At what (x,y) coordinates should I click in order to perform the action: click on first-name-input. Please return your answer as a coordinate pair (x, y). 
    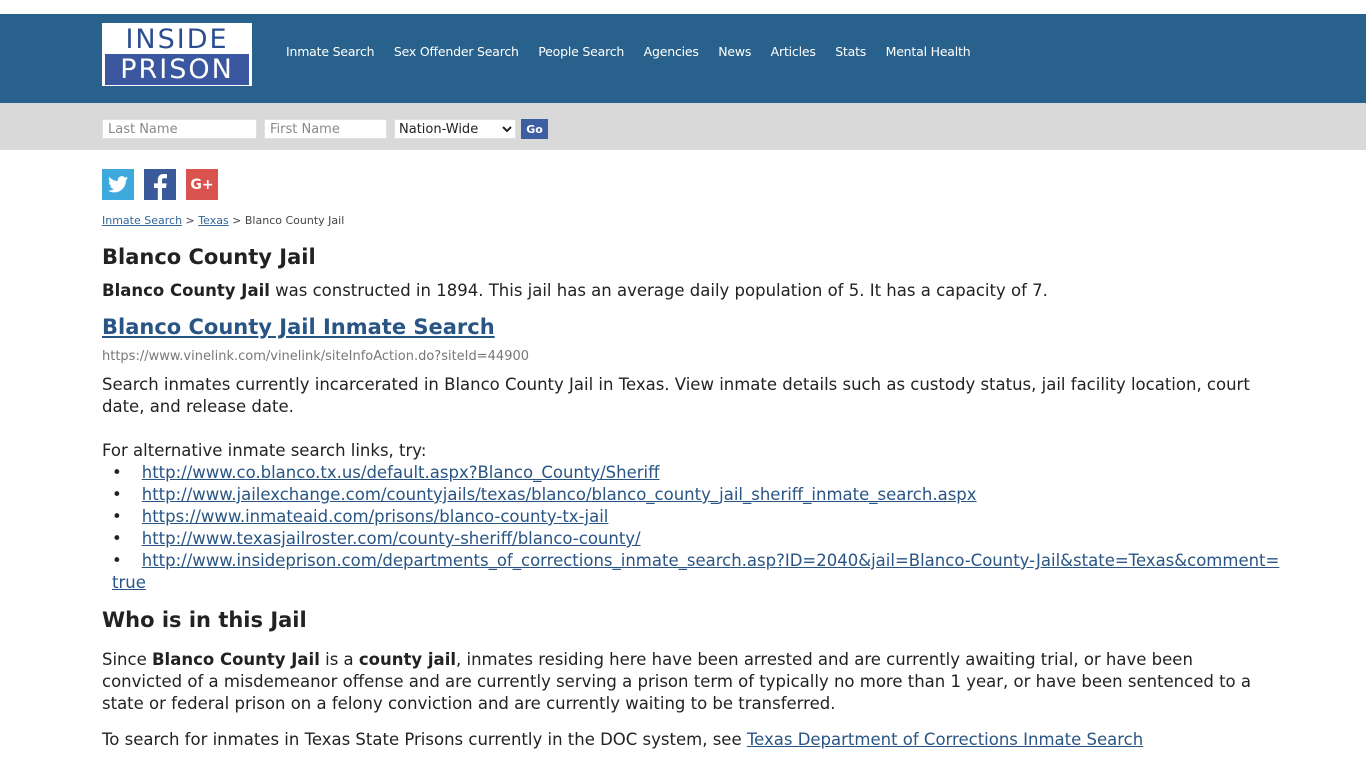
    Looking at the image, I should click on (325, 129).